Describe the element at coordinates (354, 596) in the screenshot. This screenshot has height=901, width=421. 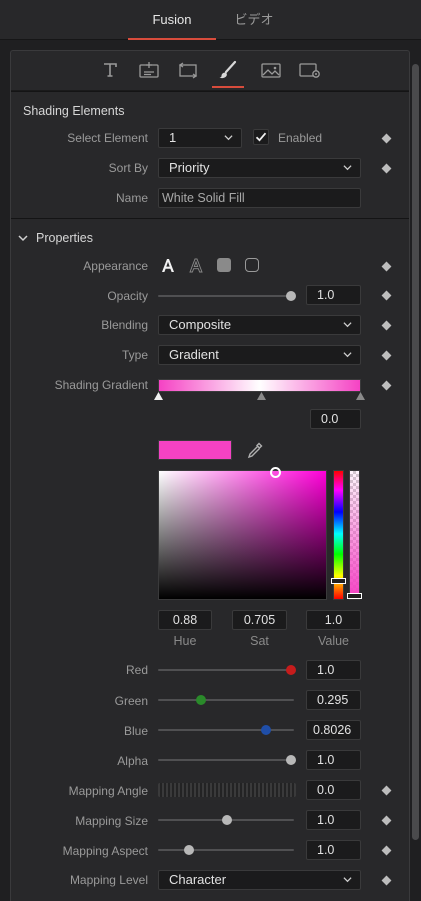
I see `alpha-slider-handle` at that location.